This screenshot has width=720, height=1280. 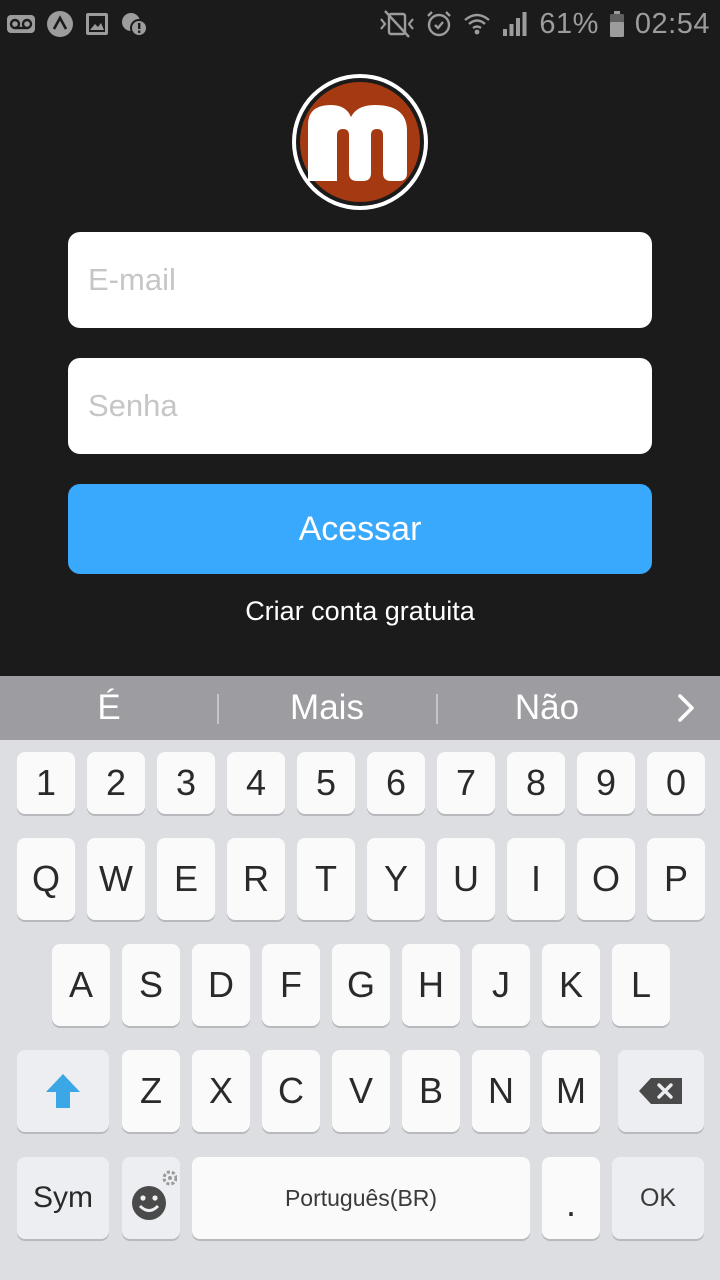 I want to click on key-7: 7, so click(x=466, y=783).